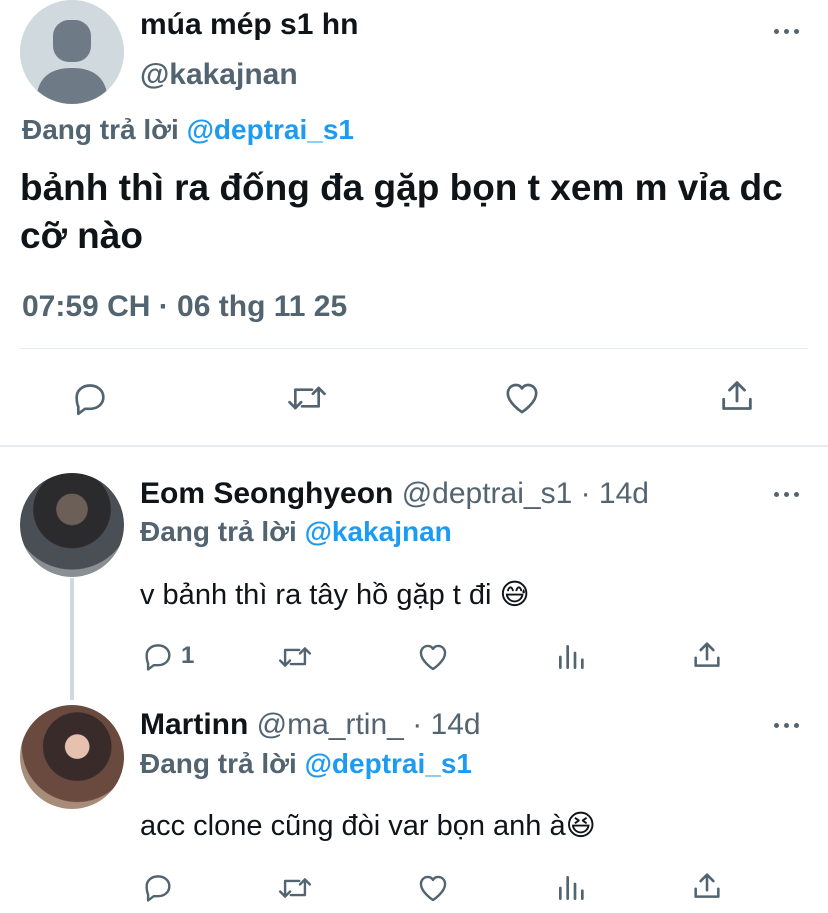 The image size is (828, 913). What do you see at coordinates (414, 446) in the screenshot?
I see `section-divider` at bounding box center [414, 446].